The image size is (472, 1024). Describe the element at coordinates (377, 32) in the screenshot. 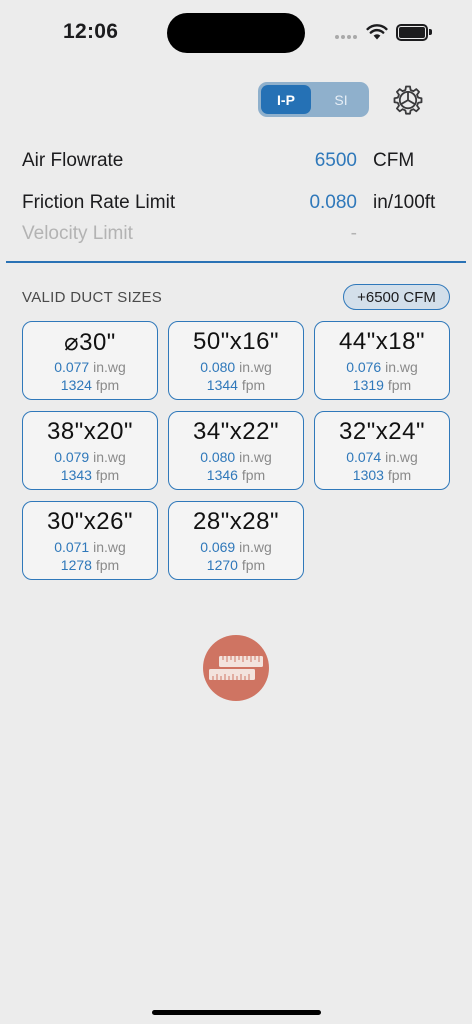

I see `wifi-icon` at that location.